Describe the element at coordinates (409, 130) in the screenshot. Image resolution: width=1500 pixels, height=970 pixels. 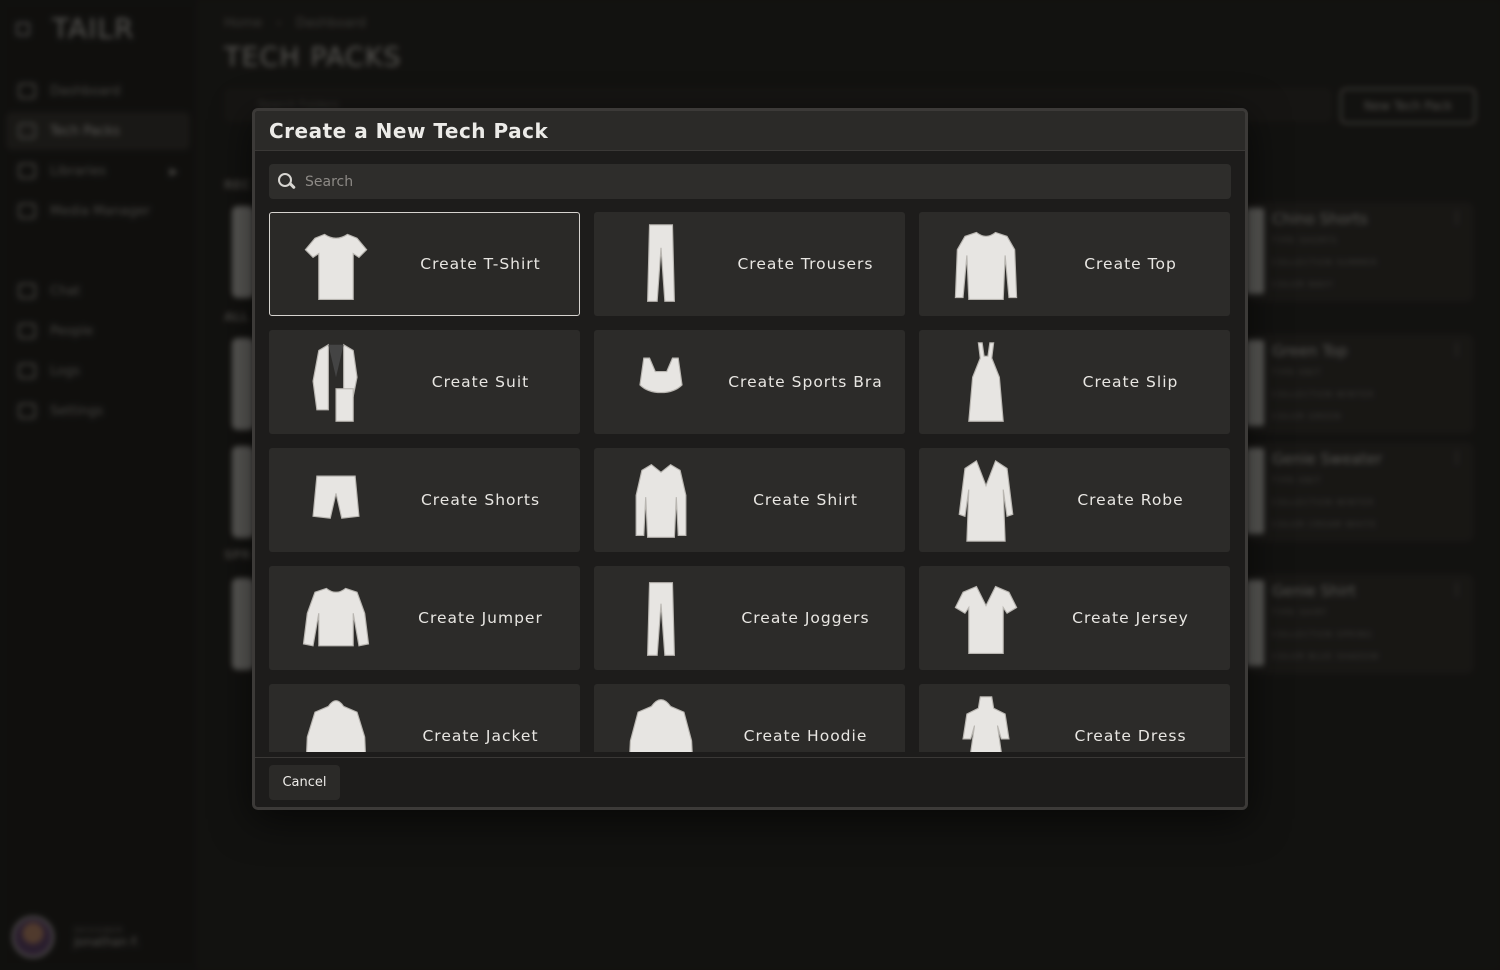
I see `modal-title: Create a New Tech Pack` at that location.